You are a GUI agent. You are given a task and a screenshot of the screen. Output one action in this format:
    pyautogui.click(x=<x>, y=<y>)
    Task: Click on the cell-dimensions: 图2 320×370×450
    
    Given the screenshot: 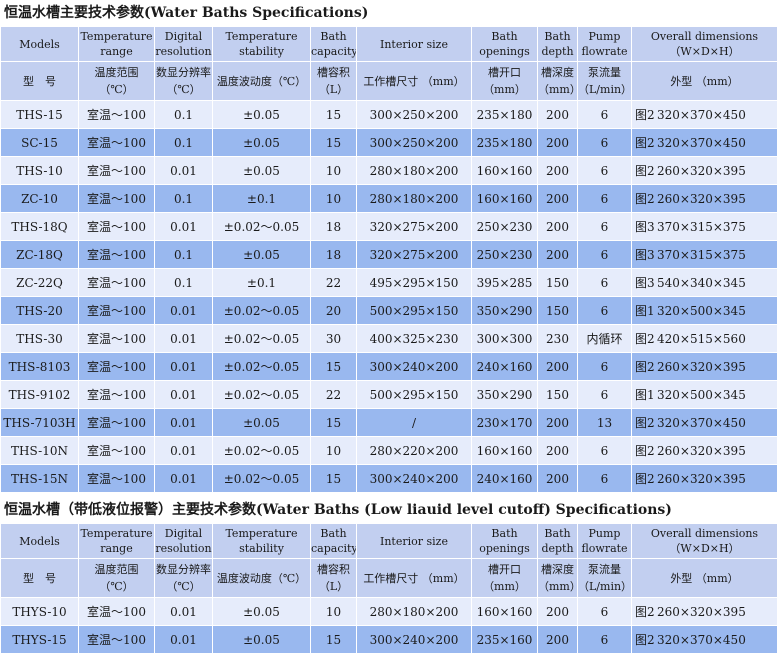 What is the action you would take?
    pyautogui.click(x=704, y=422)
    